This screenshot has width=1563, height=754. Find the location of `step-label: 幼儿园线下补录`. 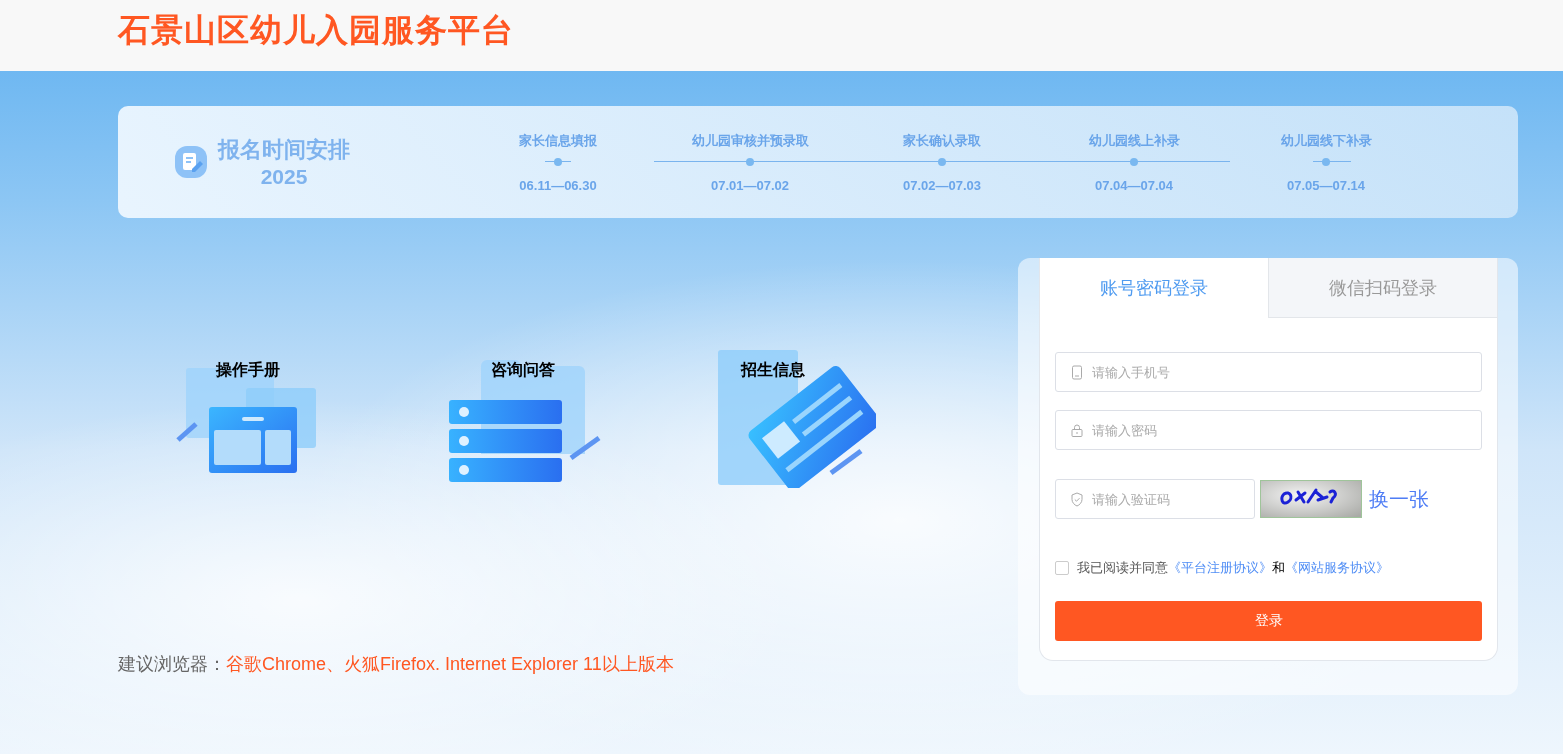

step-label: 幼儿园线下补录 is located at coordinates (1326, 140).